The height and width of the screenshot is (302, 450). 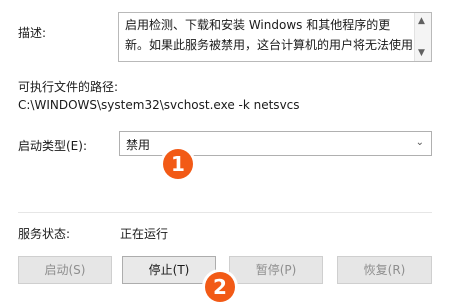 What do you see at coordinates (421, 21) in the screenshot?
I see `scroll-up-icon: ▲` at bounding box center [421, 21].